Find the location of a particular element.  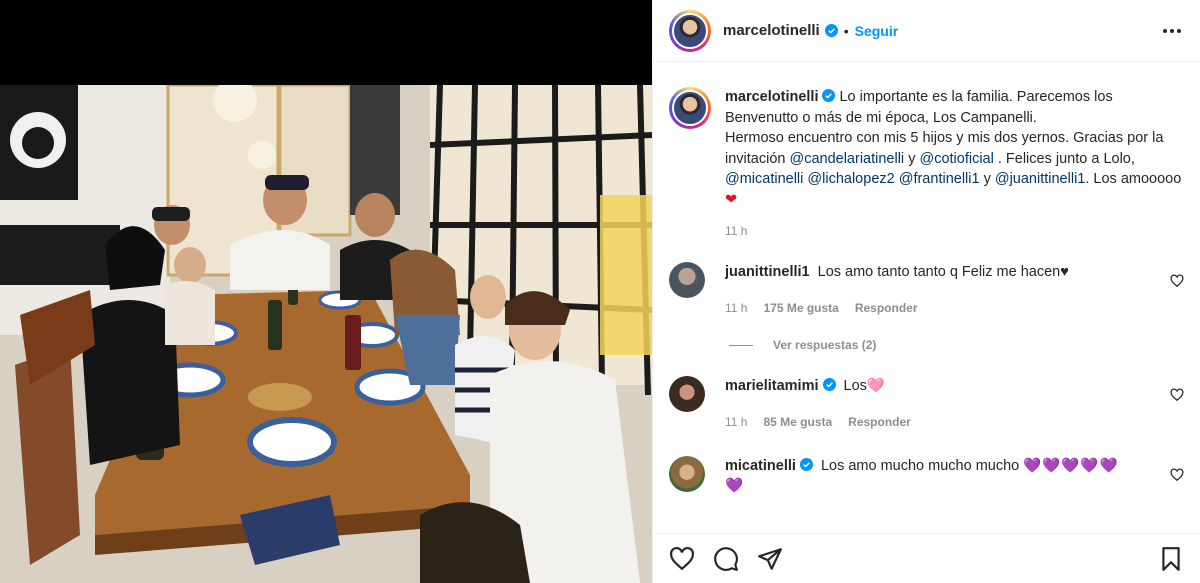

comment-username: micatinelli is located at coordinates (760, 466).